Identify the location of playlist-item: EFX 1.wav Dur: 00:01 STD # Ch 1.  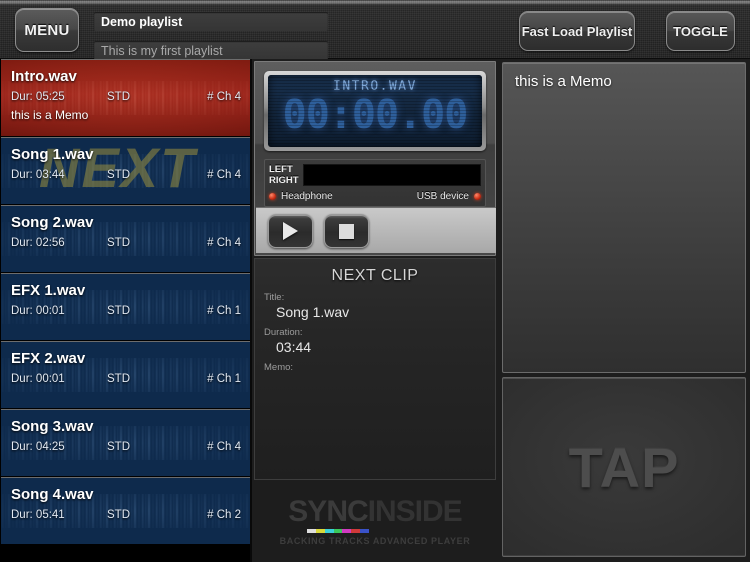
(125, 307).